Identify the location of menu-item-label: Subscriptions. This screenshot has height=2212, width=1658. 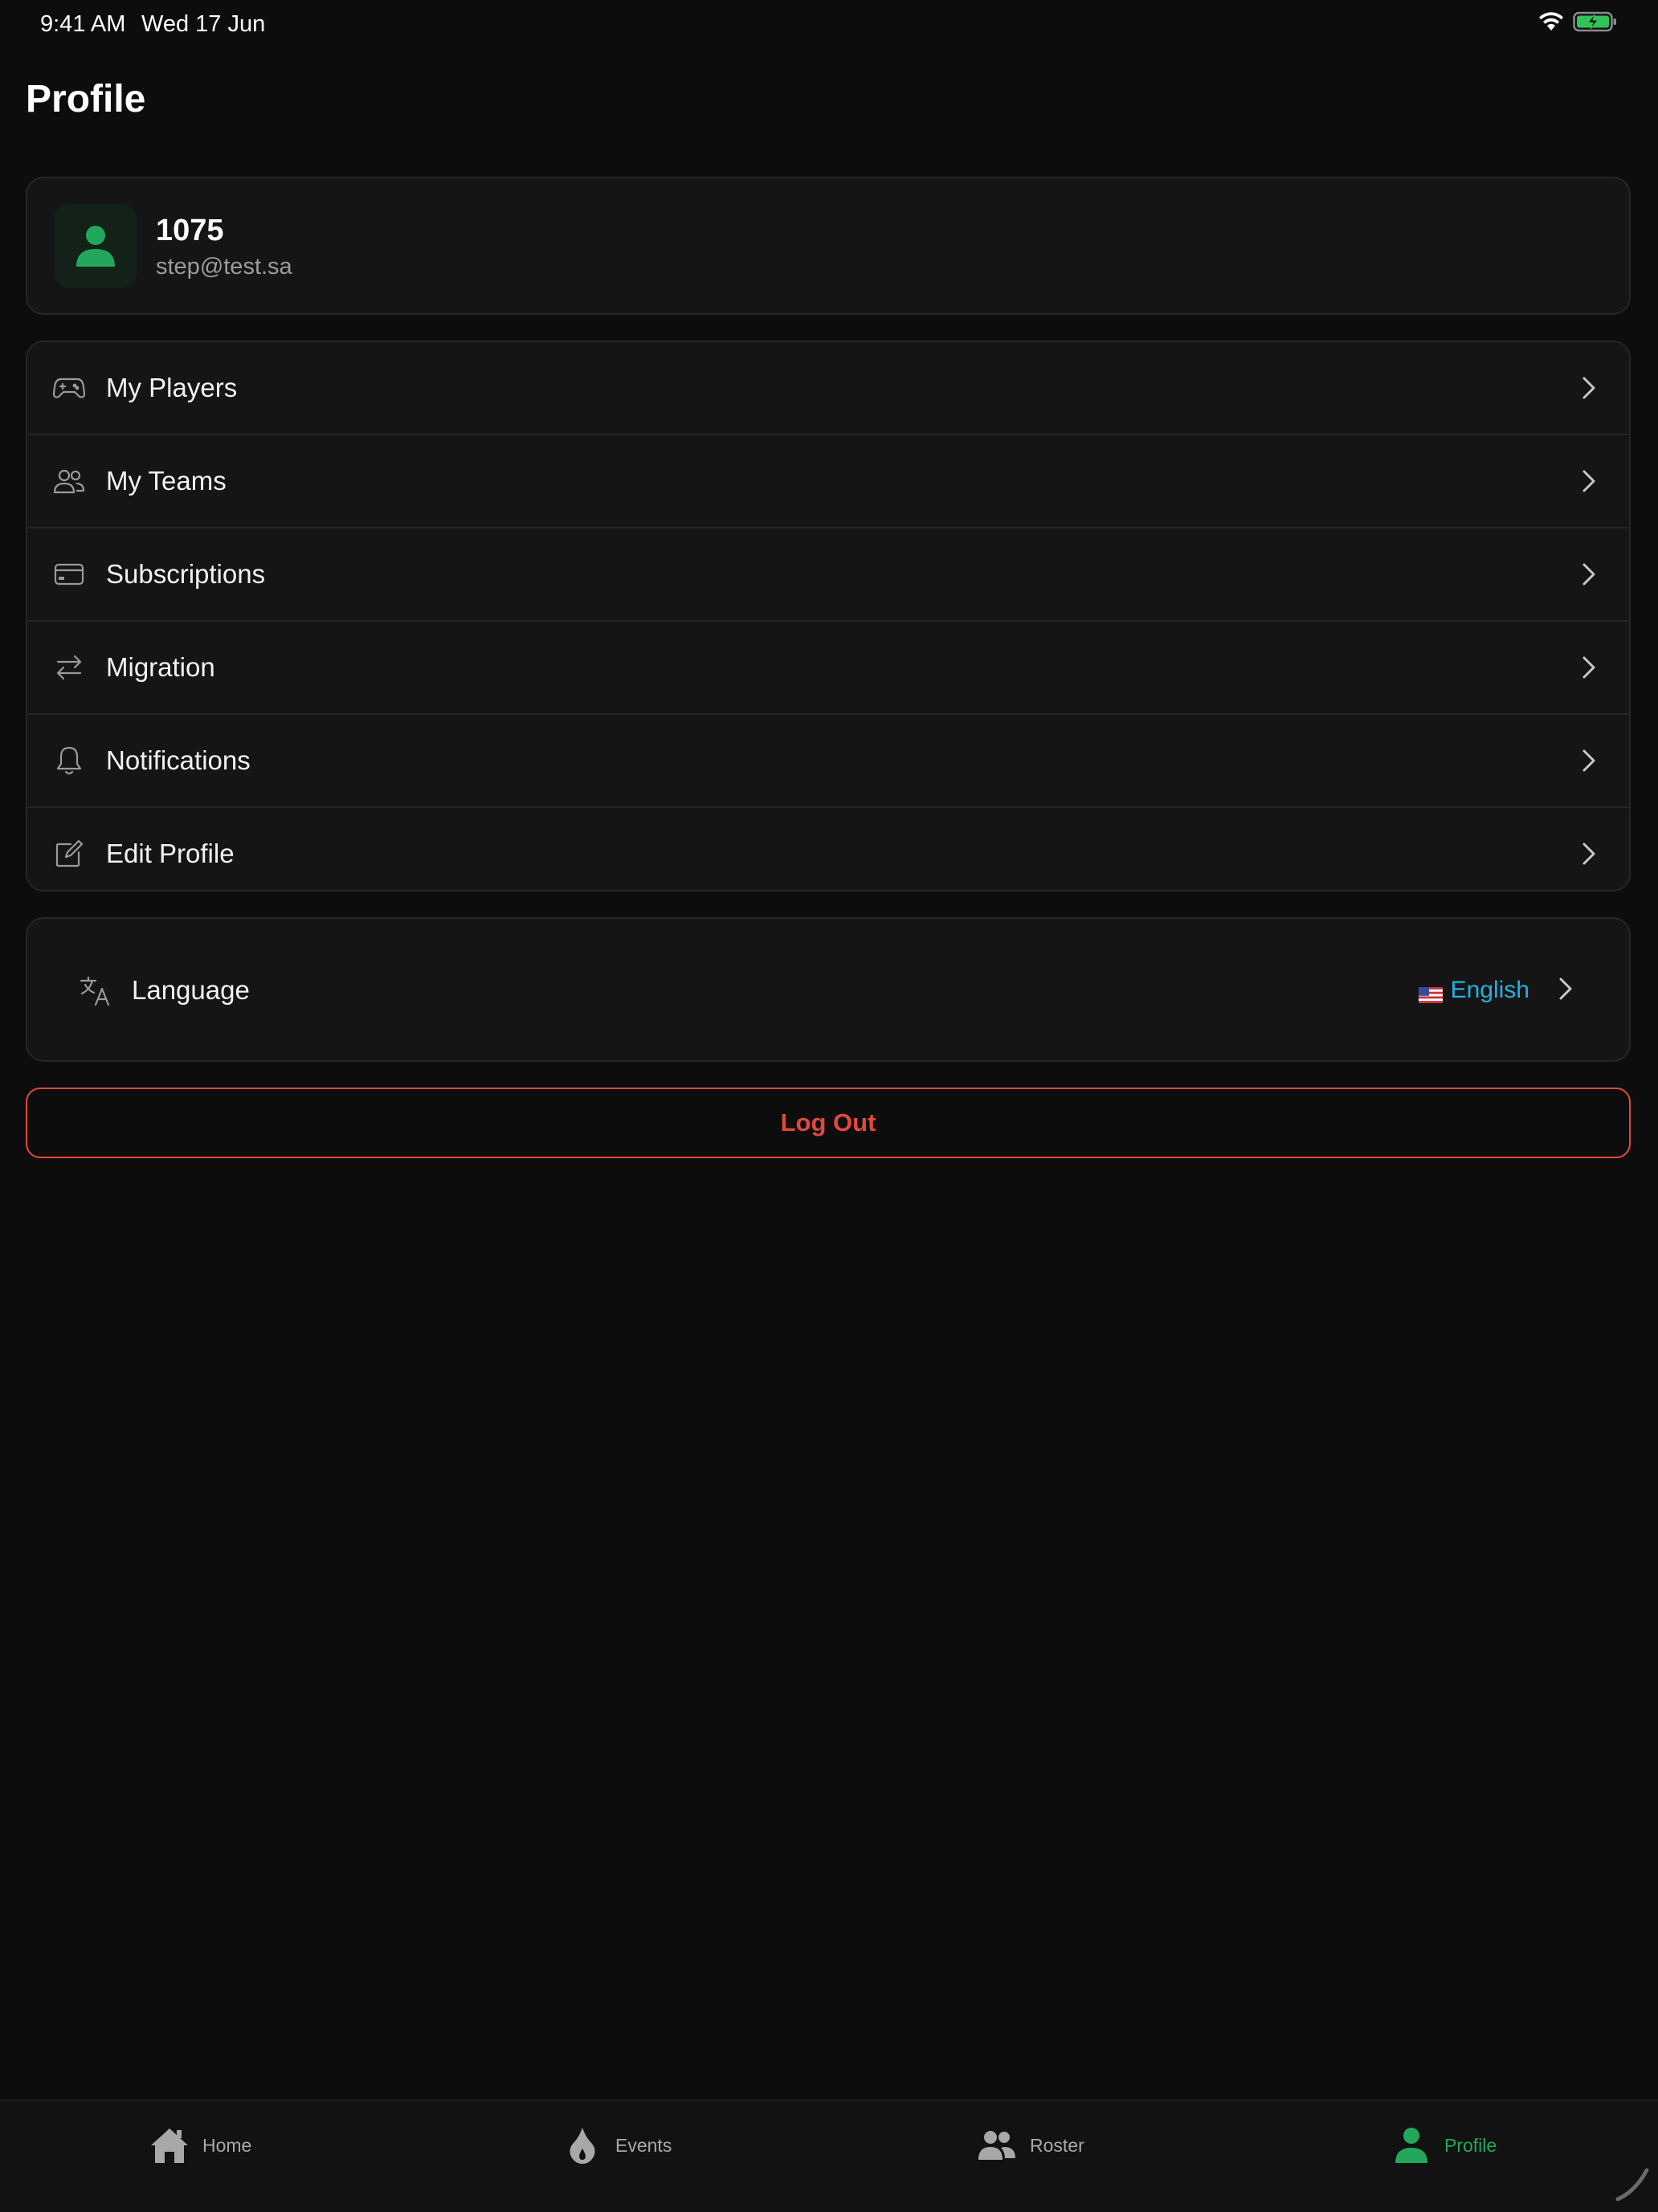
(186, 574).